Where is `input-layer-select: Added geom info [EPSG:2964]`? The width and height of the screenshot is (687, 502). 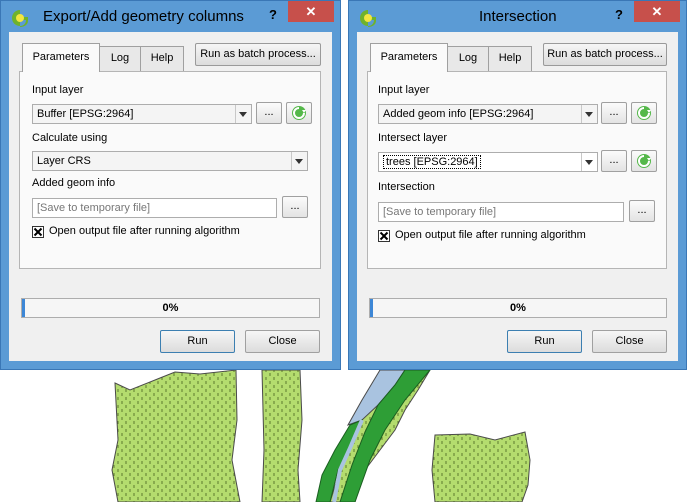 input-layer-select: Added geom info [EPSG:2964] is located at coordinates (488, 114).